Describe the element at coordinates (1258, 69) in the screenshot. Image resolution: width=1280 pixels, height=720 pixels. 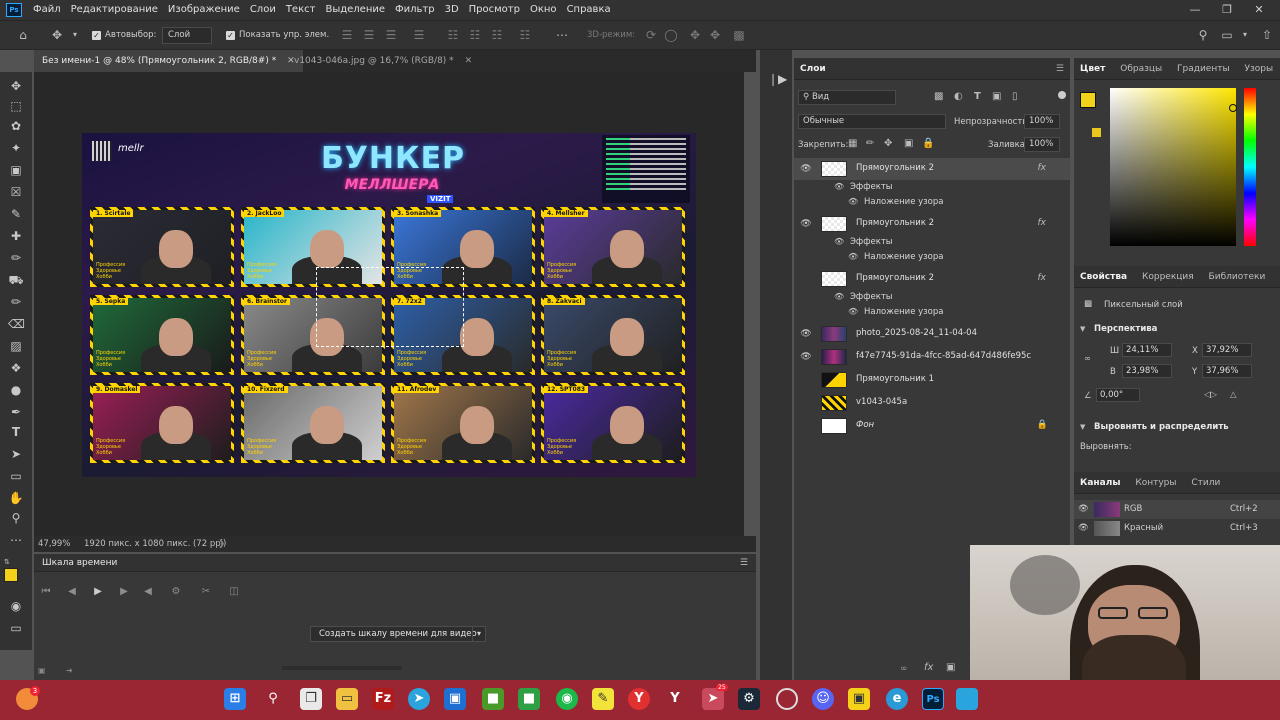
I see `tab-patterns: Узоры` at that location.